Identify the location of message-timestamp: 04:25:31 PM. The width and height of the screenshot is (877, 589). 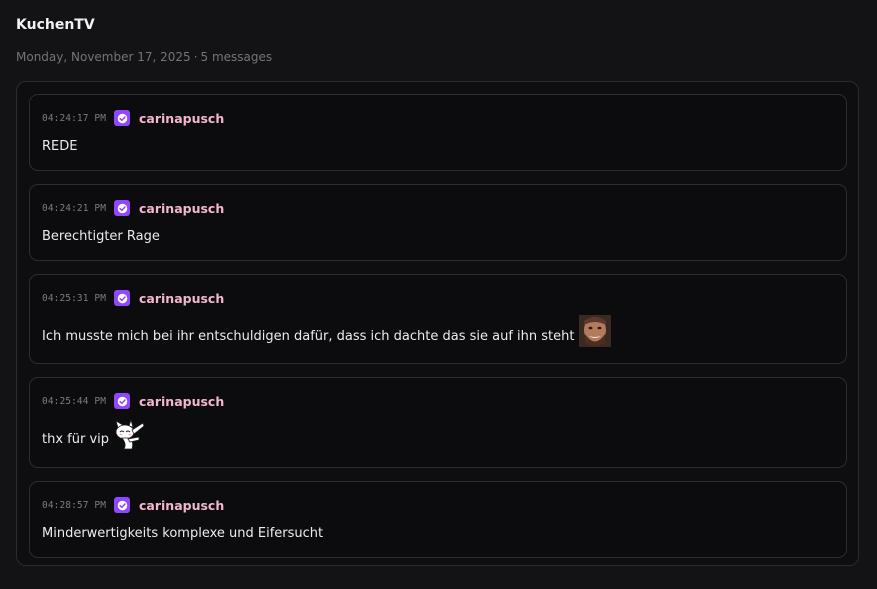
(74, 298).